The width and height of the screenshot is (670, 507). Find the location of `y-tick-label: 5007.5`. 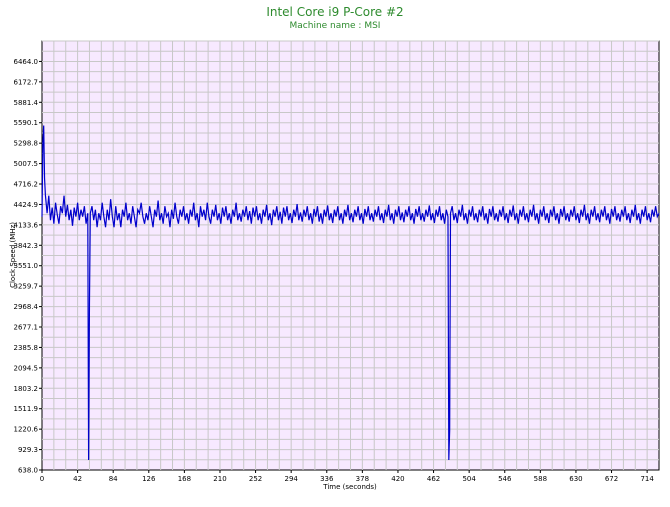

y-tick-label: 5007.5 is located at coordinates (26, 164).